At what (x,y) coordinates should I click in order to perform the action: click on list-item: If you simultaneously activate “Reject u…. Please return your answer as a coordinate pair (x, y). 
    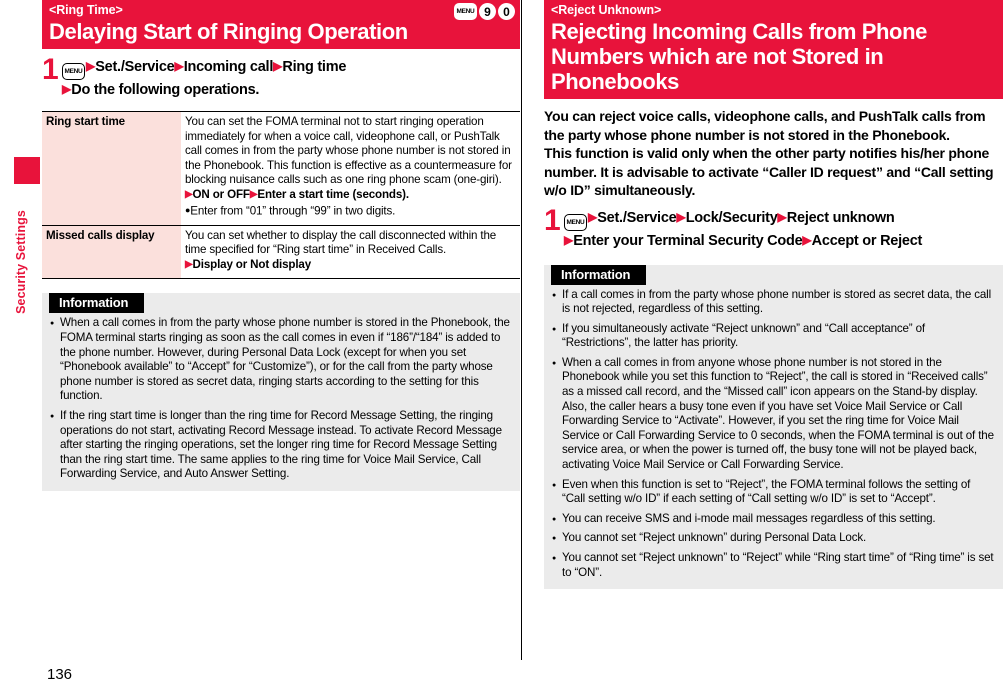
    Looking at the image, I should click on (773, 336).